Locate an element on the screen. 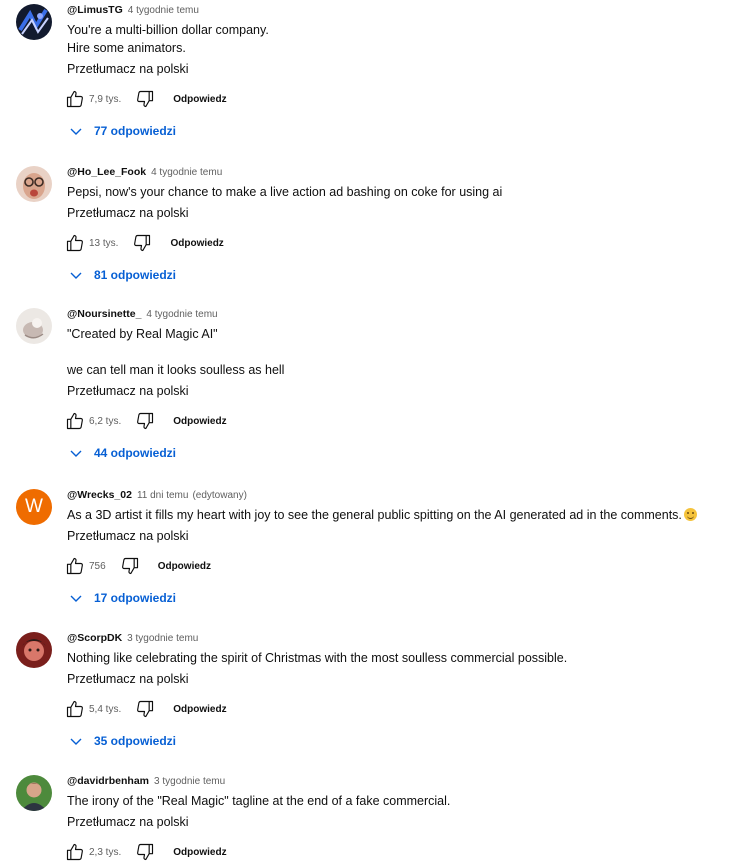 This screenshot has height=864, width=747. comment-actions: 2,3 tys. Odpowiedz is located at coordinates (402, 852).